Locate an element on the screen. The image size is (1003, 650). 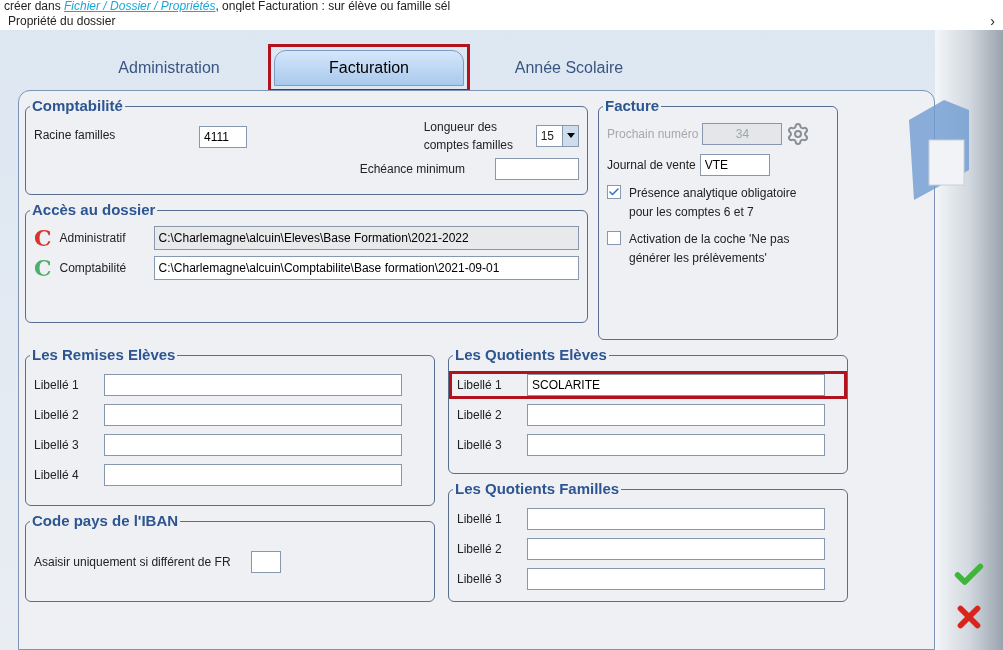
field-label: Asaisir uniquement si différent de FR is located at coordinates (132, 562).